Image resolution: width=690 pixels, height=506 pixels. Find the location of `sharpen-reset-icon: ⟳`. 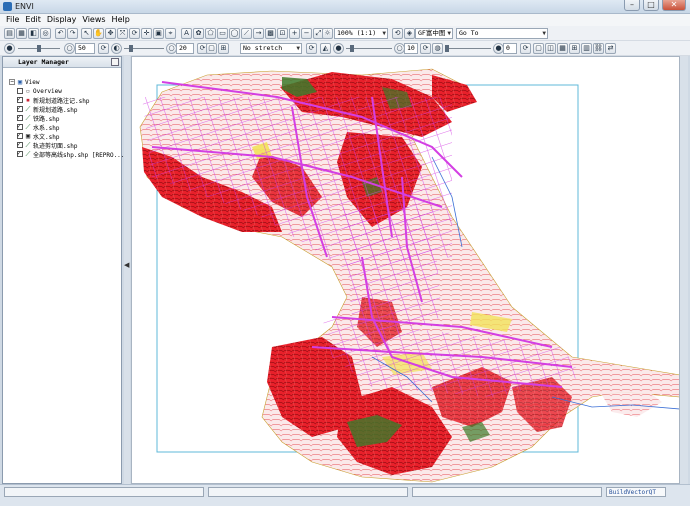

sharpen-reset-icon: ⟳ is located at coordinates (425, 48).